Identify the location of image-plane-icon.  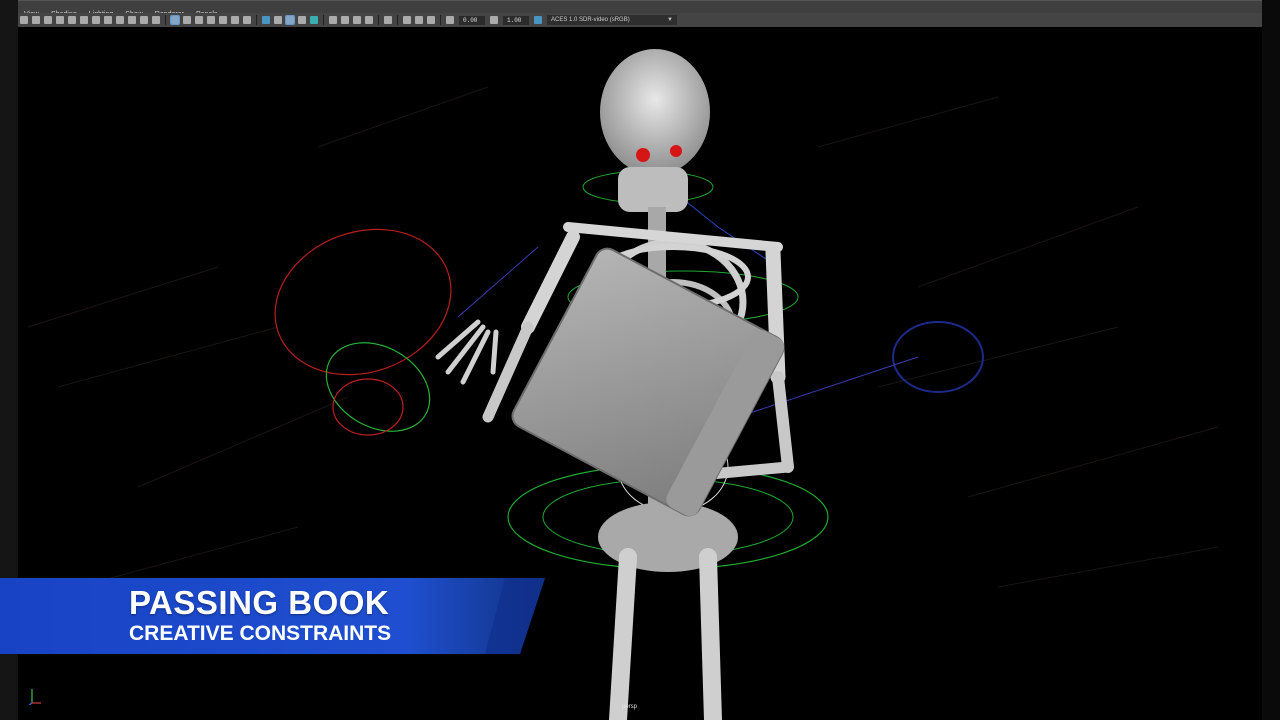
(60, 20).